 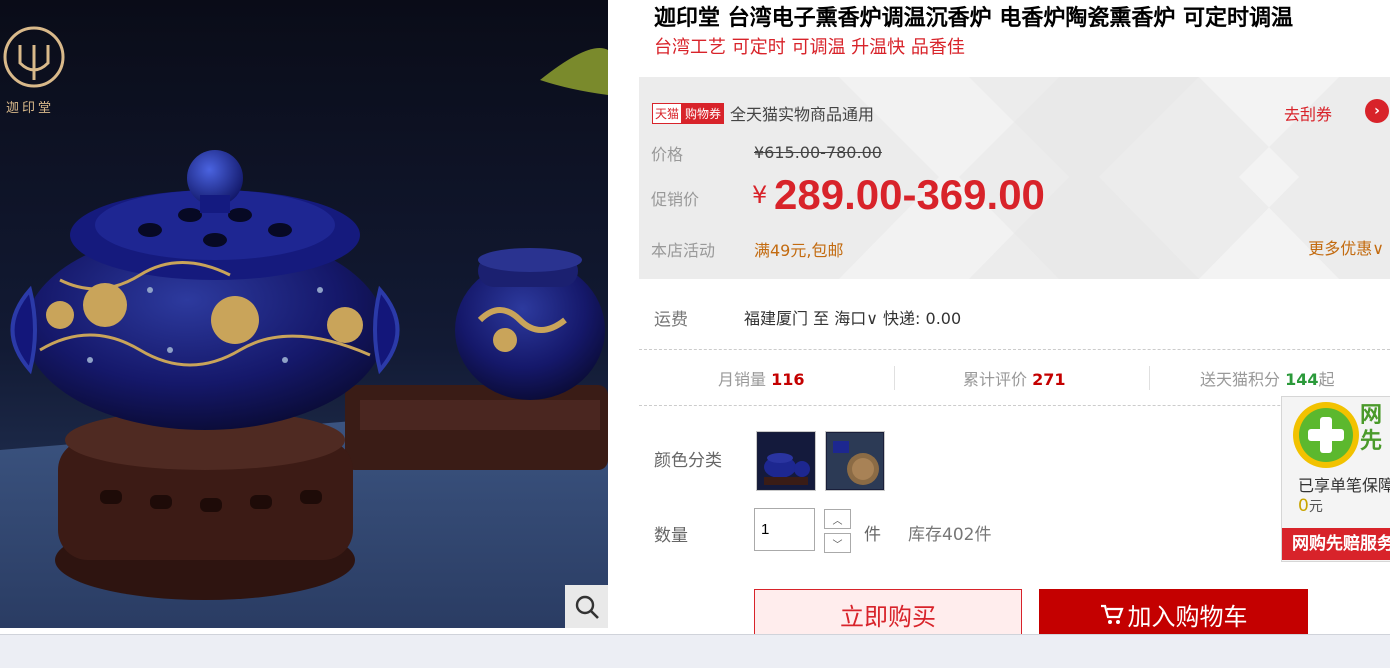 What do you see at coordinates (675, 199) in the screenshot?
I see `promo-price-label: 促销价` at bounding box center [675, 199].